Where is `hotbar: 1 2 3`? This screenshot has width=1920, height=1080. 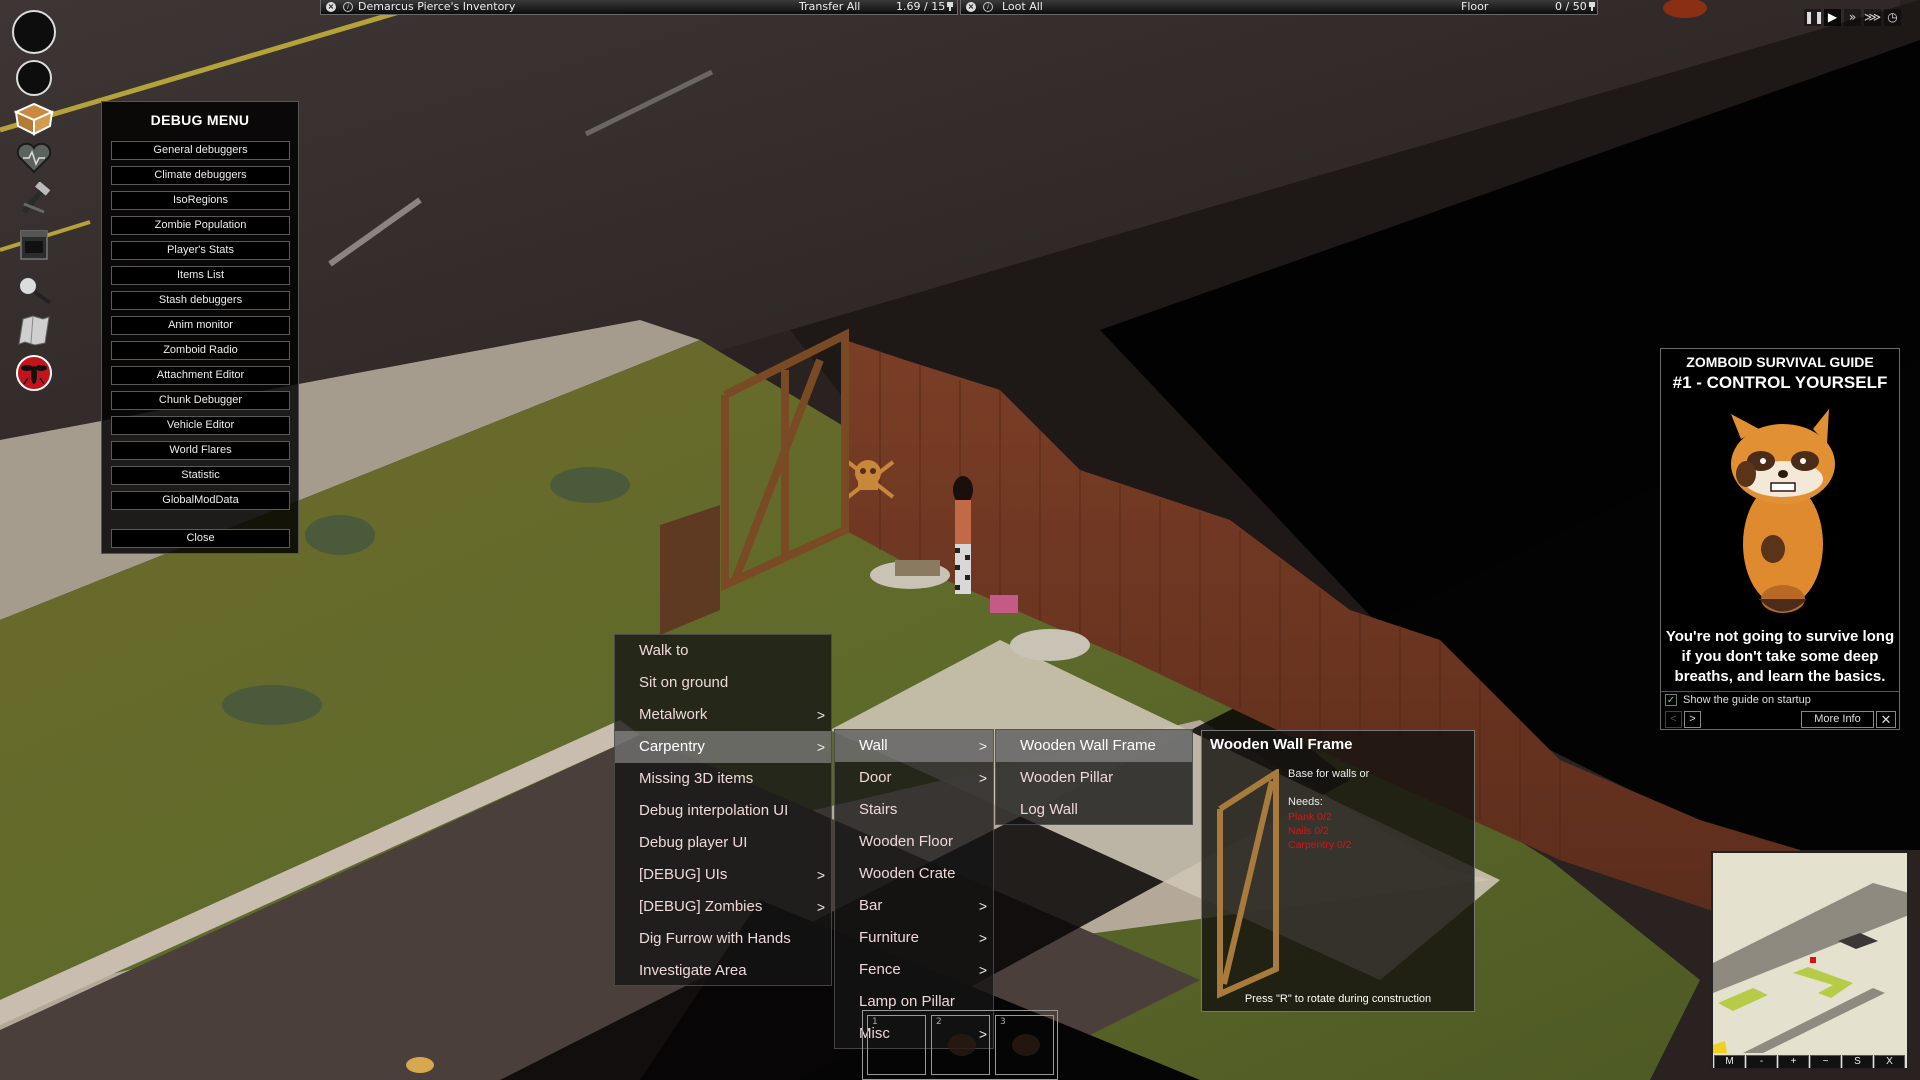
hotbar: 1 2 3 is located at coordinates (960, 1045).